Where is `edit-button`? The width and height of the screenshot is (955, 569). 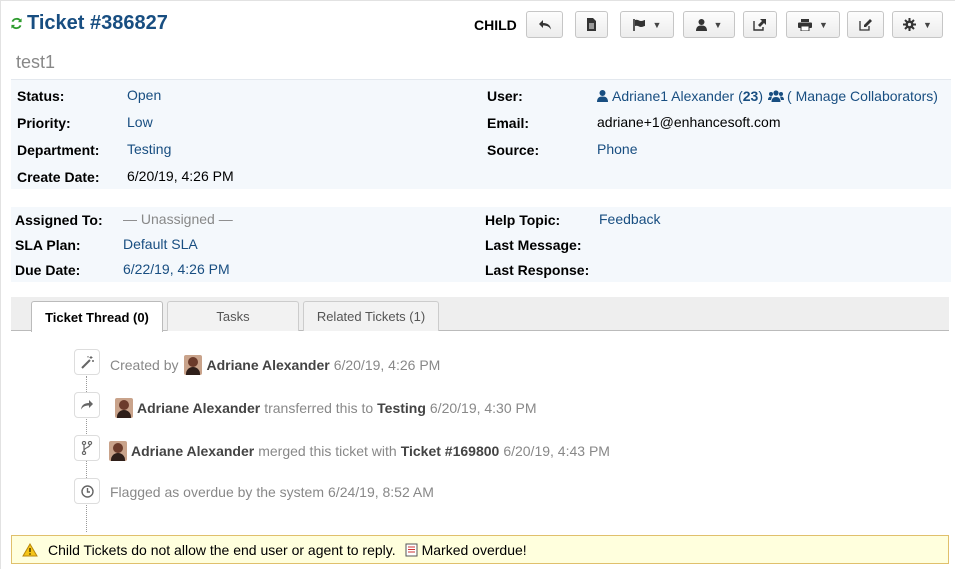
edit-button is located at coordinates (865, 24).